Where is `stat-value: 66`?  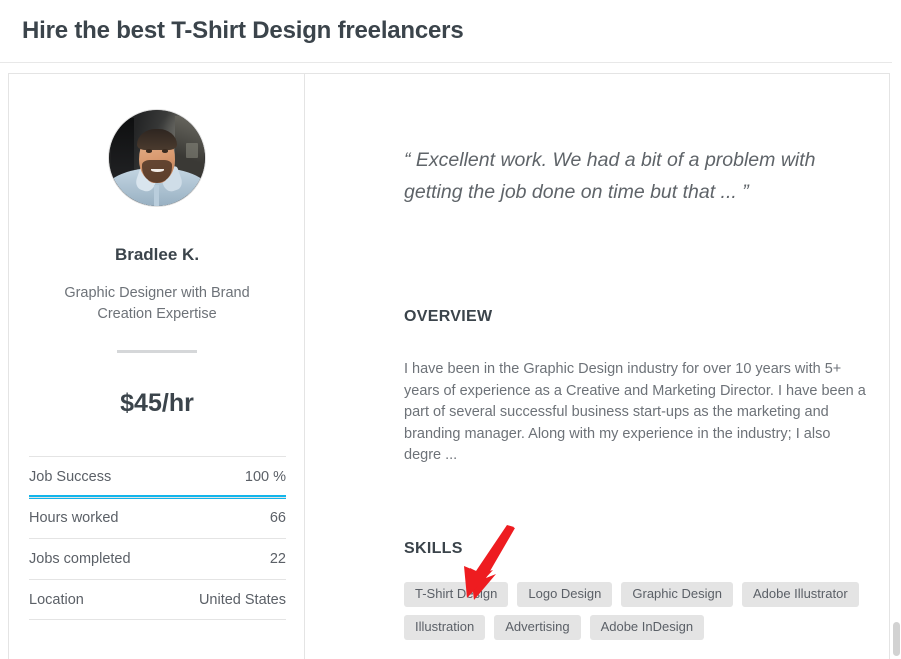
stat-value: 66 is located at coordinates (277, 518).